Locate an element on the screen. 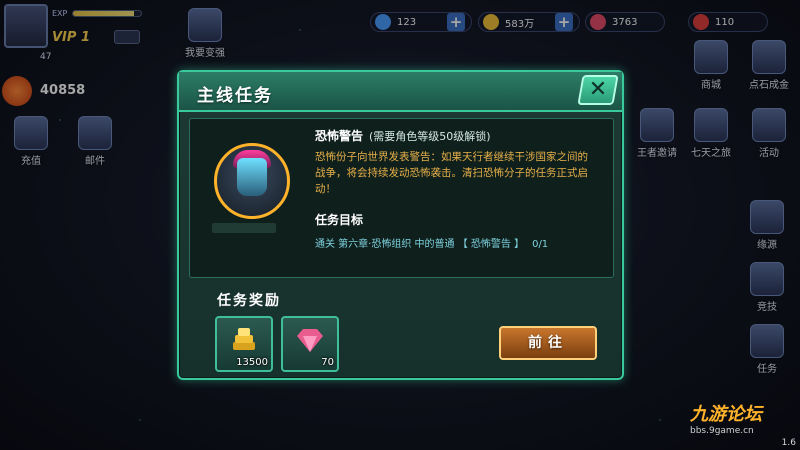 The height and width of the screenshot is (450, 800). goal-progress: 0/1 is located at coordinates (540, 244).